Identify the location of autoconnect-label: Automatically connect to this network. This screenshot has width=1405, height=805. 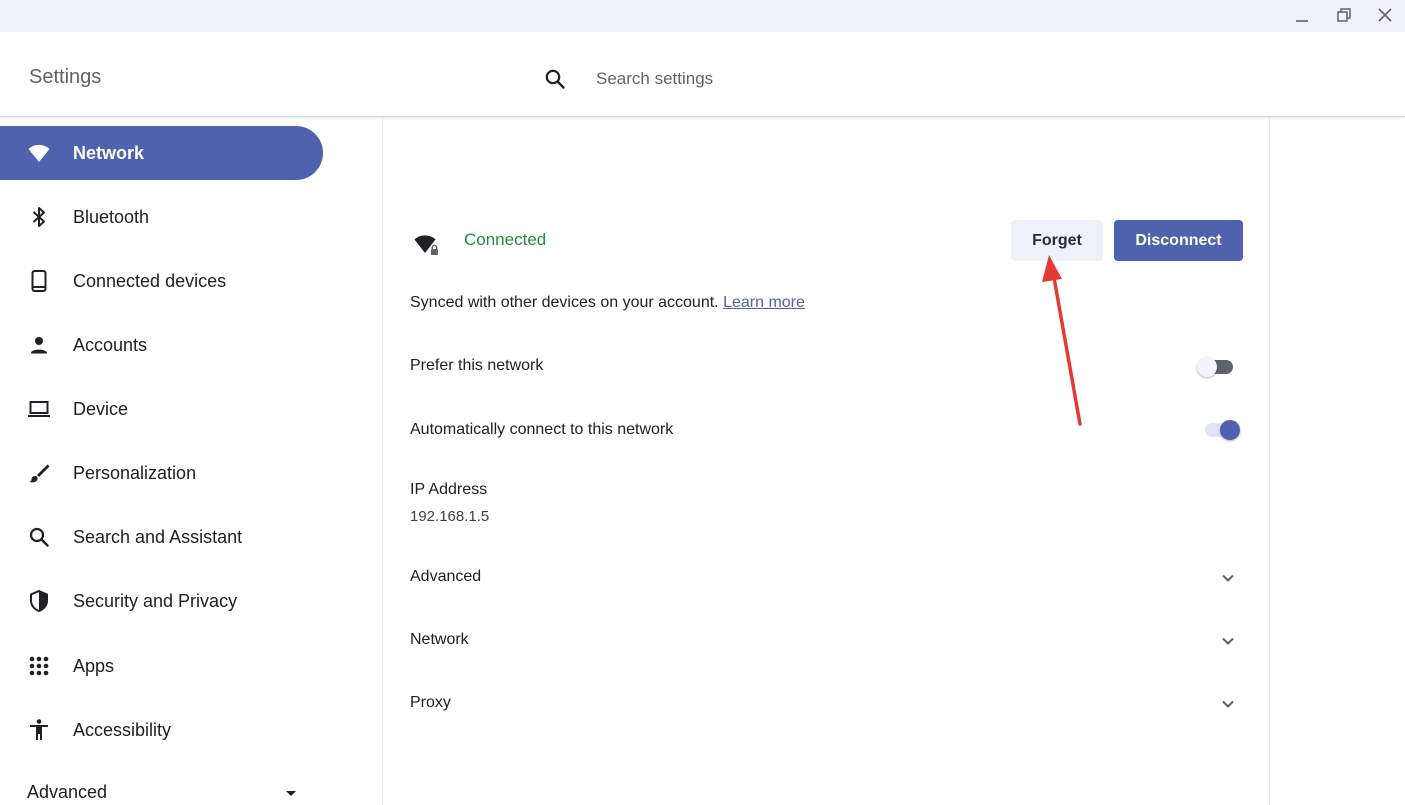
(542, 429).